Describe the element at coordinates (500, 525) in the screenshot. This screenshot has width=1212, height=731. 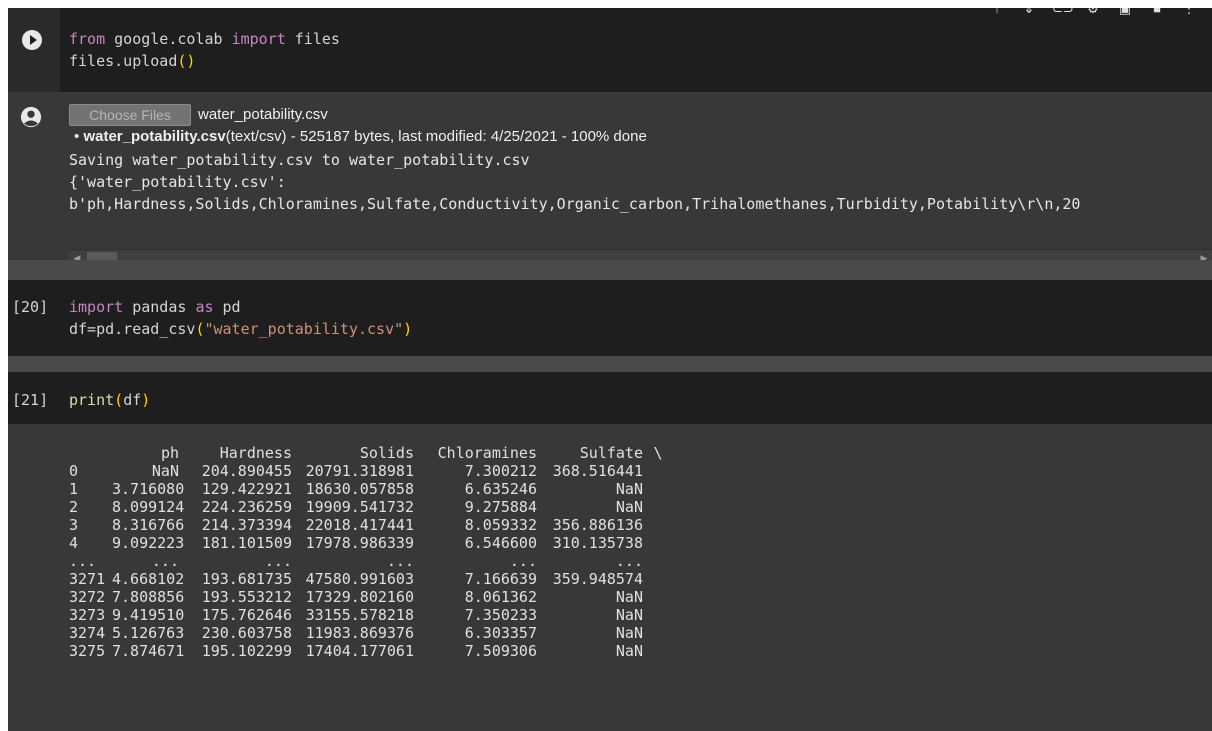
I see `table-cell: 8.059332` at that location.